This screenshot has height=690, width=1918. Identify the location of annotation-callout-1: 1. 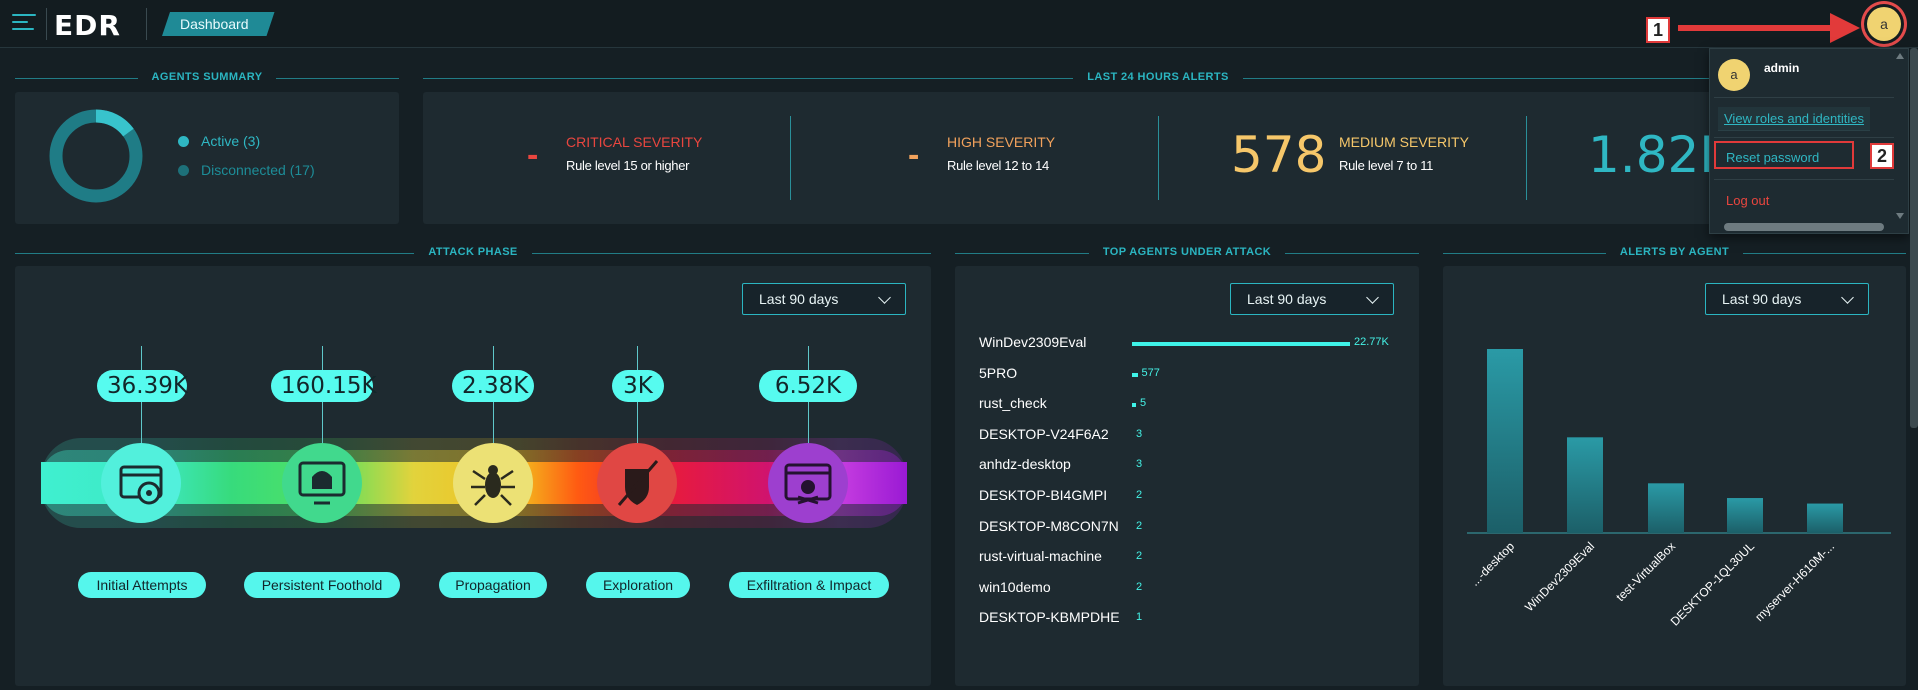
(1658, 30).